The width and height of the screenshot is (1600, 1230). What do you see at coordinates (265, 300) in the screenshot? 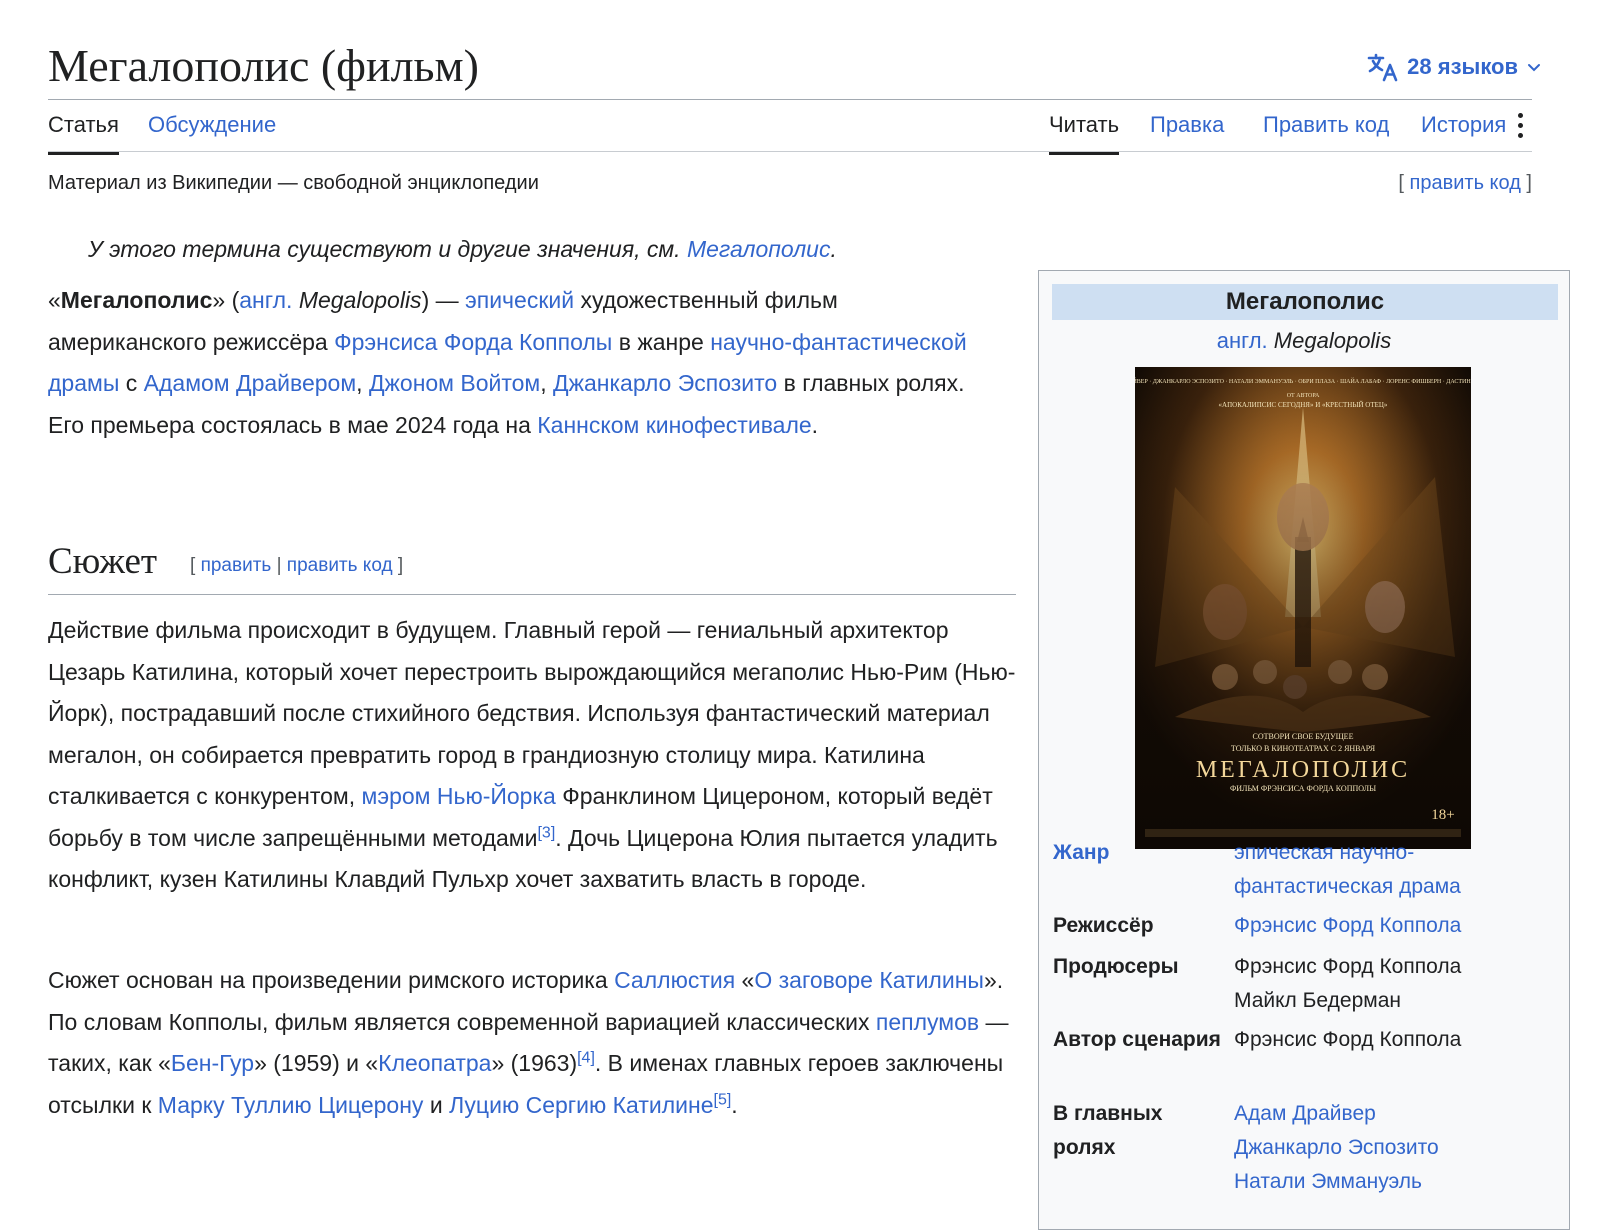
I see `lang-link: англ.` at bounding box center [265, 300].